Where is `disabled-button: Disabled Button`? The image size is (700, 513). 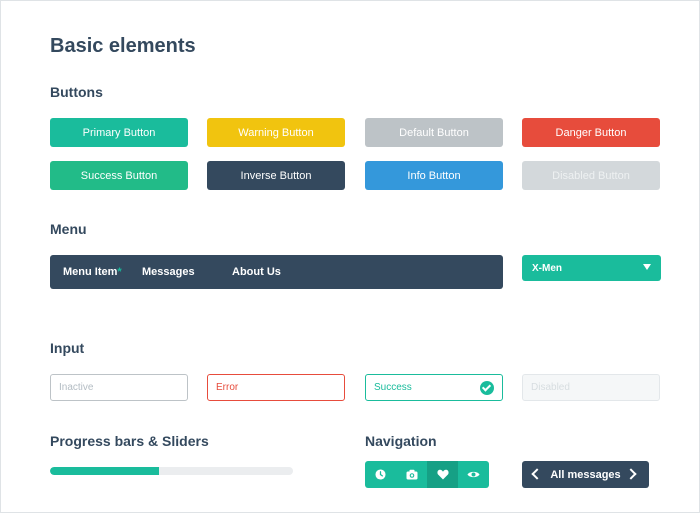
disabled-button: Disabled Button is located at coordinates (591, 175).